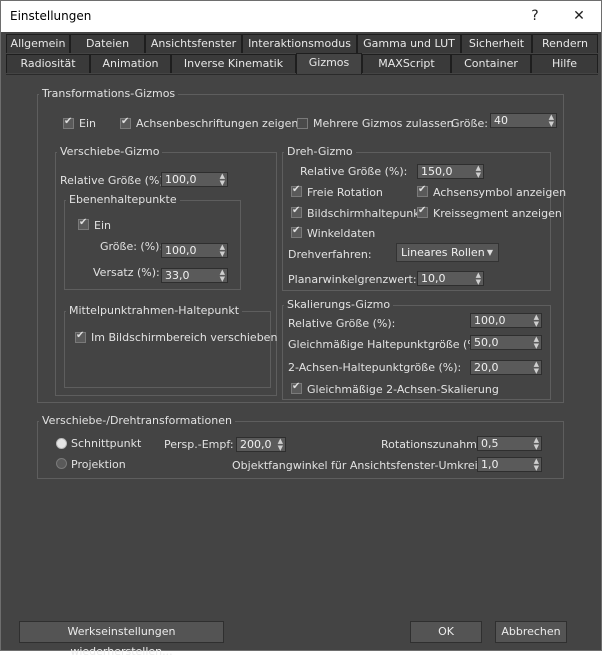  I want to click on two-axis-size-spinner: 20,0 ▲ ▼, so click(506, 367).